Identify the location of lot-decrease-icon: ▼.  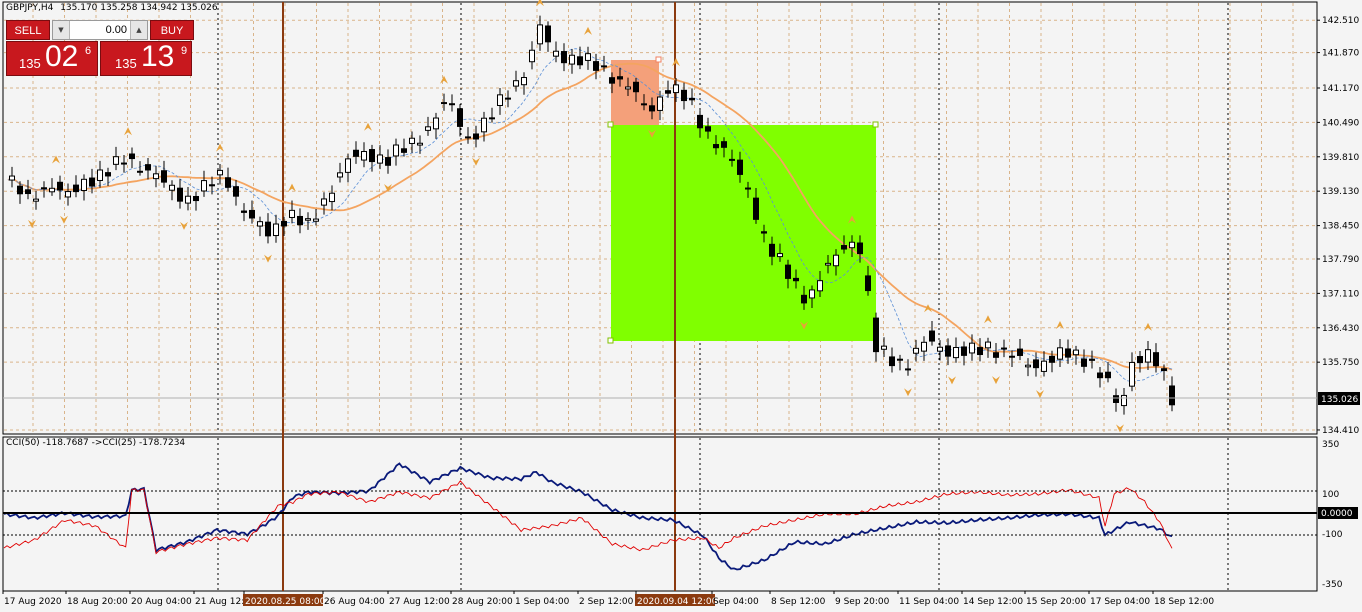
(61, 30).